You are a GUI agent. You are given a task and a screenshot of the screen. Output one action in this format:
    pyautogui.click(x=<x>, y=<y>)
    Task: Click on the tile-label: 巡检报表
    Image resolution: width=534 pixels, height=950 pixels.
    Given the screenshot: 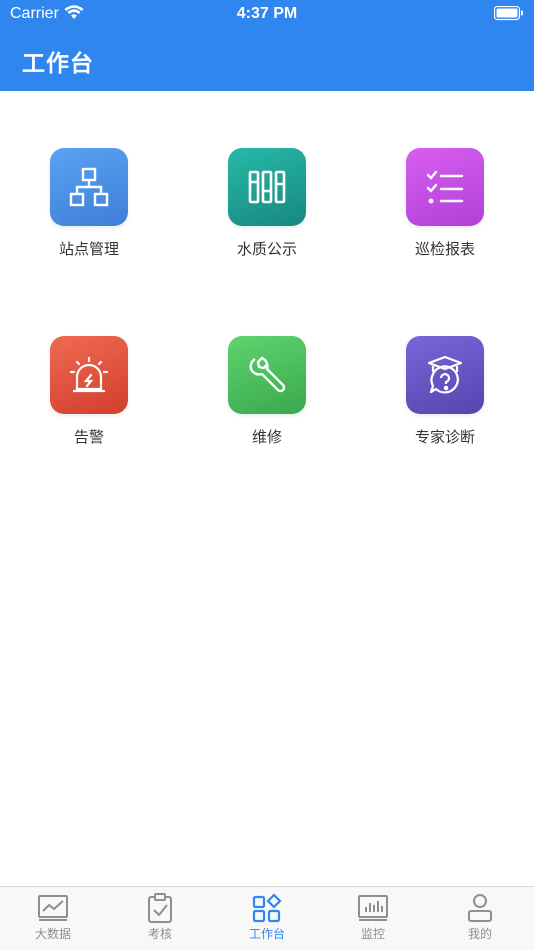 What is the action you would take?
    pyautogui.click(x=444, y=249)
    